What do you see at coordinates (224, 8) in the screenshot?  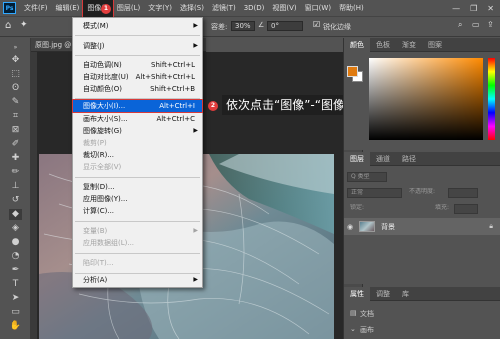 I see `menu-filter: 滤镜(T)` at bounding box center [224, 8].